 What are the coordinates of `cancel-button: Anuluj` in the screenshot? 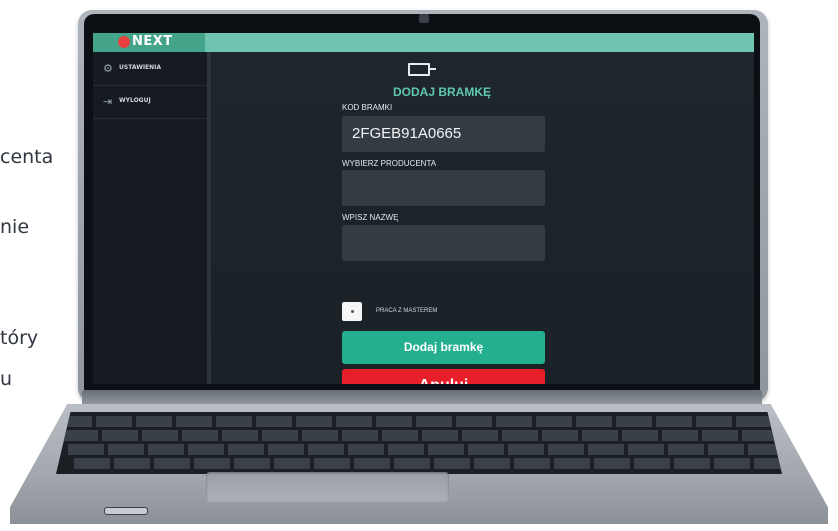 It's located at (443, 376).